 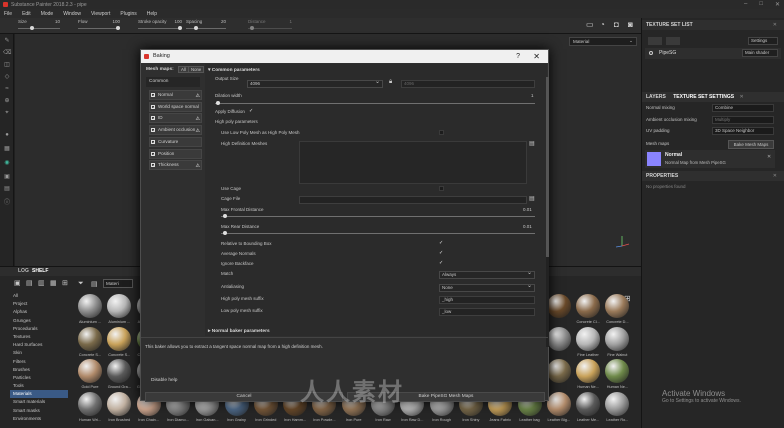 I want to click on mesh-map-item: ✓ Ambient occlusion ⚠, so click(x=175, y=130).